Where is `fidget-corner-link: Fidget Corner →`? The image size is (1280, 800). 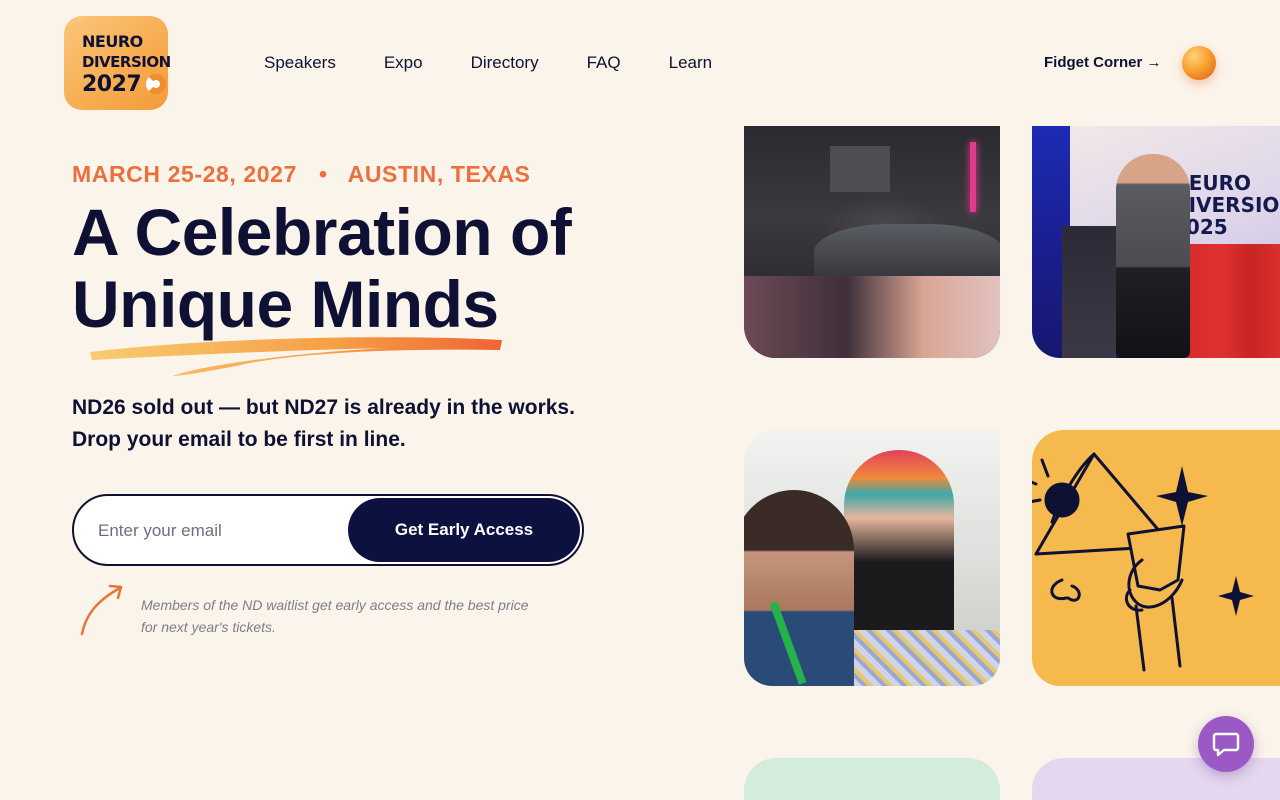
fidget-corner-link: Fidget Corner → is located at coordinates (1103, 63).